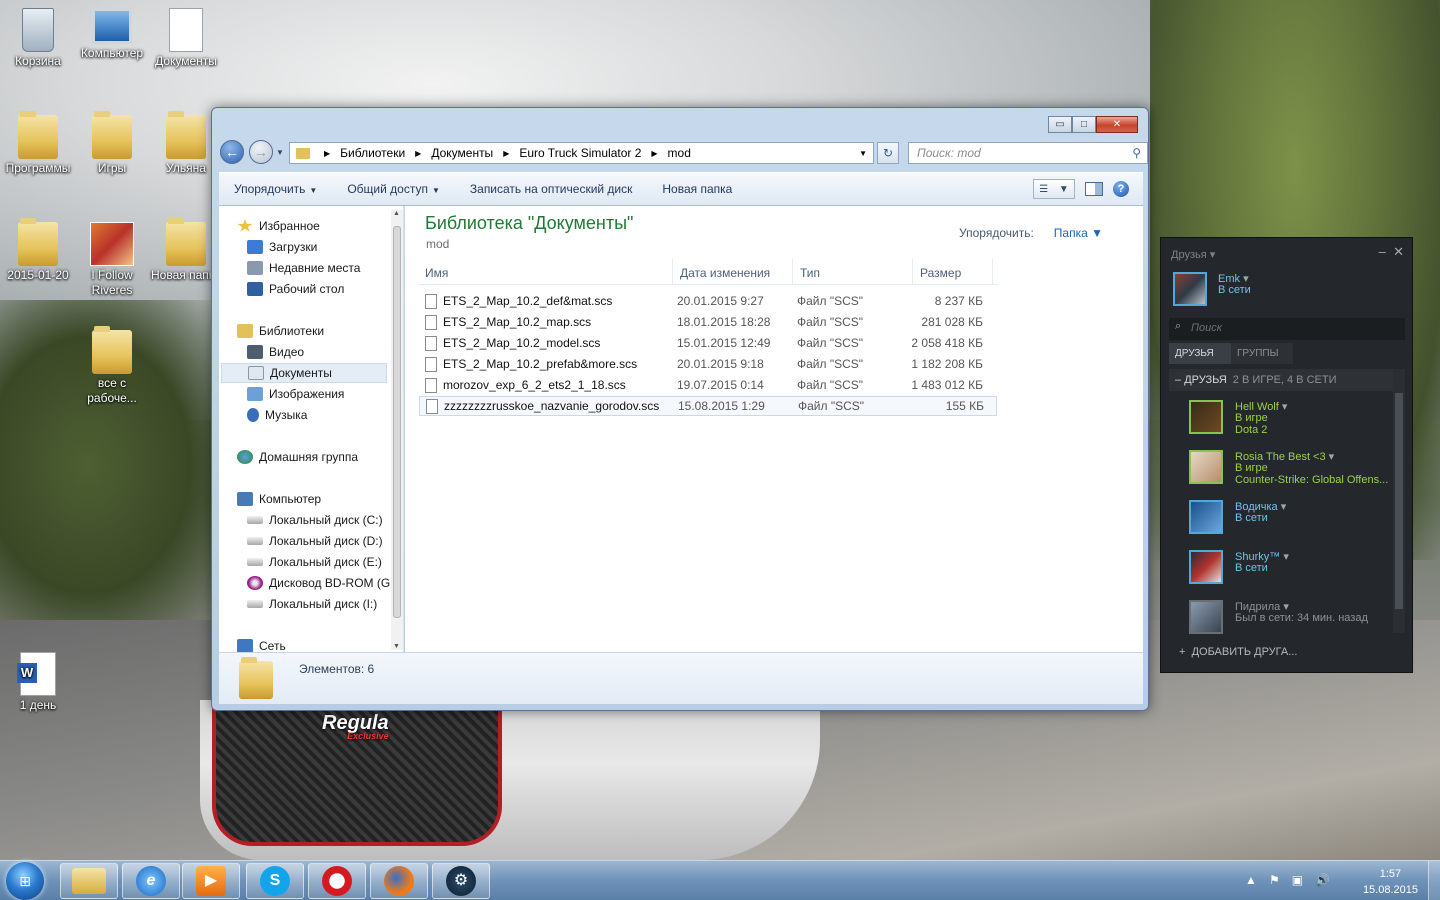  Describe the element at coordinates (211, 881) in the screenshot. I see `taskbar-media-player: ▶` at that location.